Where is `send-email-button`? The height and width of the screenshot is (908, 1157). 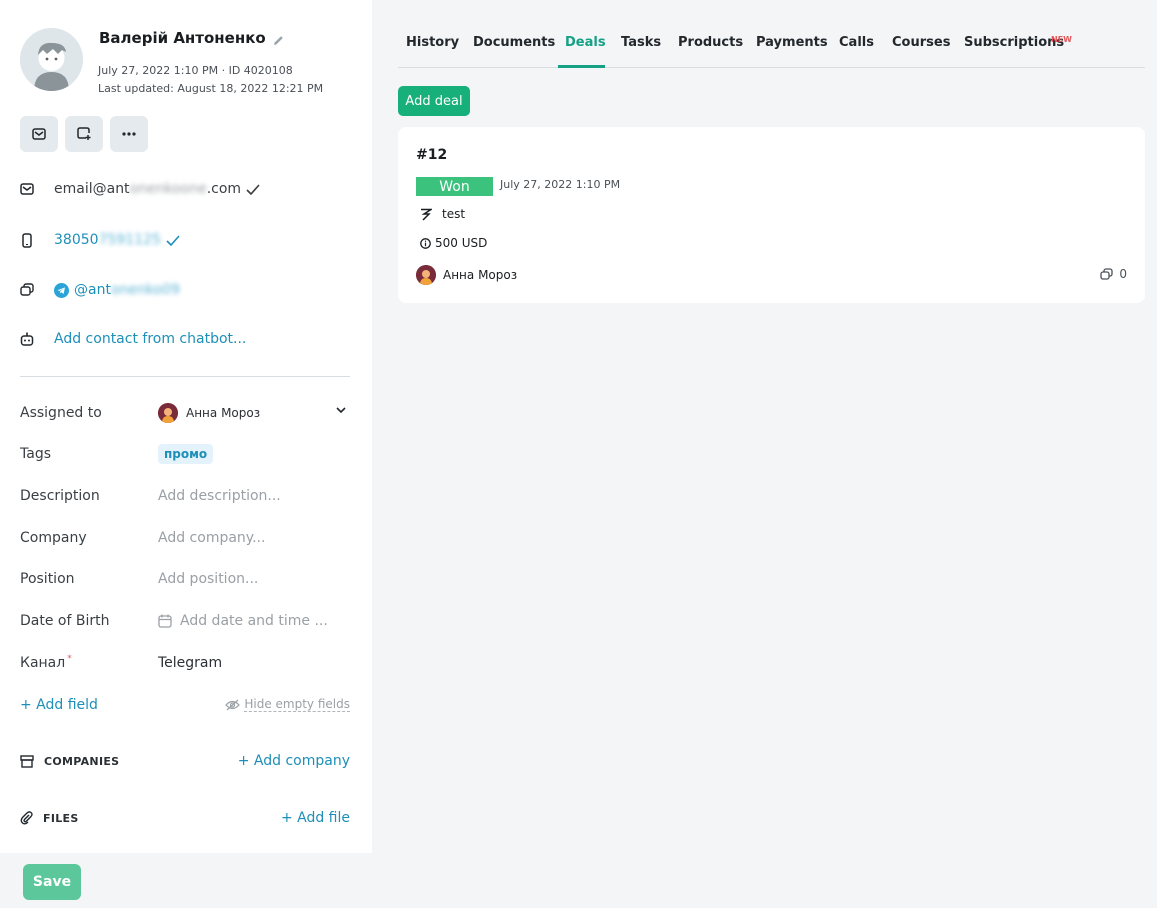 send-email-button is located at coordinates (39, 134).